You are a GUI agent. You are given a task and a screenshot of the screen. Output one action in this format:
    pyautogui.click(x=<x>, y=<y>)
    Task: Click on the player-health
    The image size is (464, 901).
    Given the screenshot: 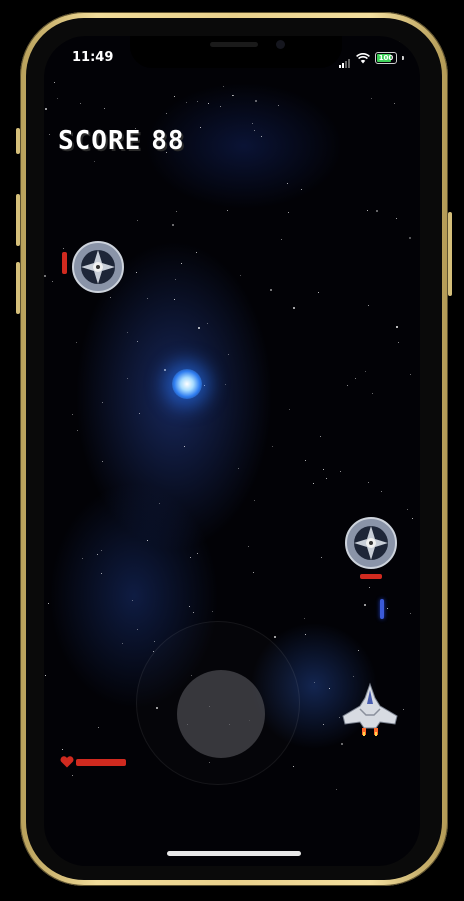 What is the action you would take?
    pyautogui.click(x=93, y=762)
    